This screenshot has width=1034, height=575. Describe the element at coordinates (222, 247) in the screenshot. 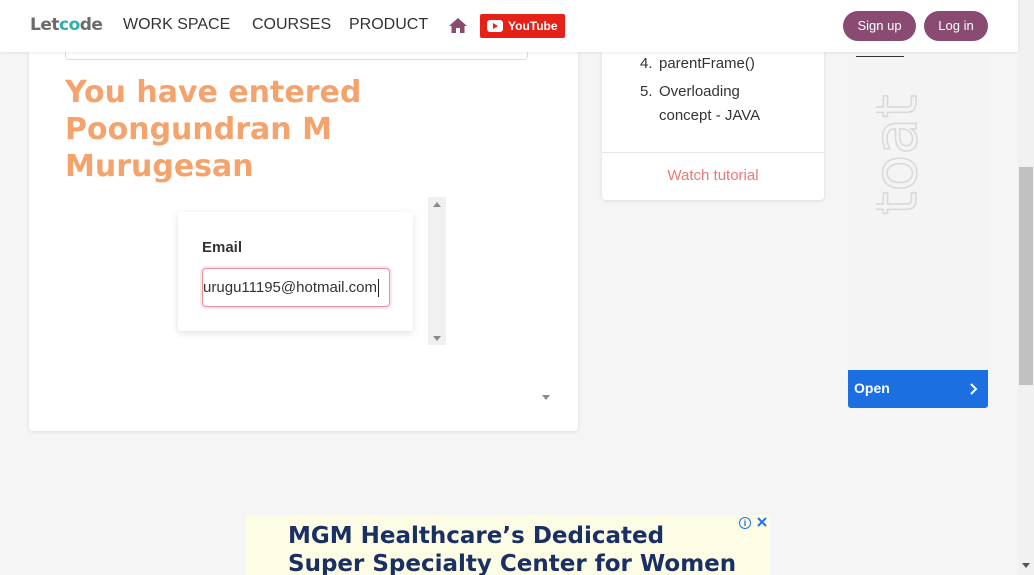

I see `email-label: Email` at that location.